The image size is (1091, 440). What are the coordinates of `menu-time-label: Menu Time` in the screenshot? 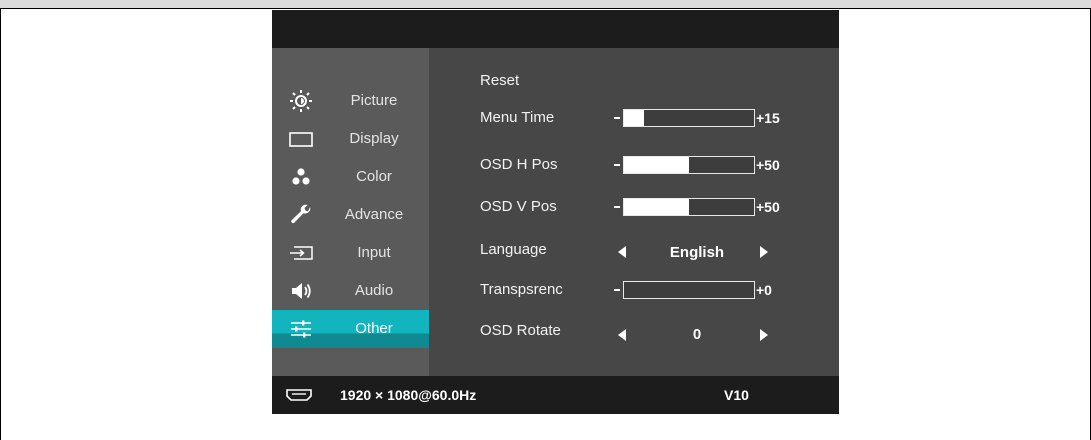 It's located at (517, 117).